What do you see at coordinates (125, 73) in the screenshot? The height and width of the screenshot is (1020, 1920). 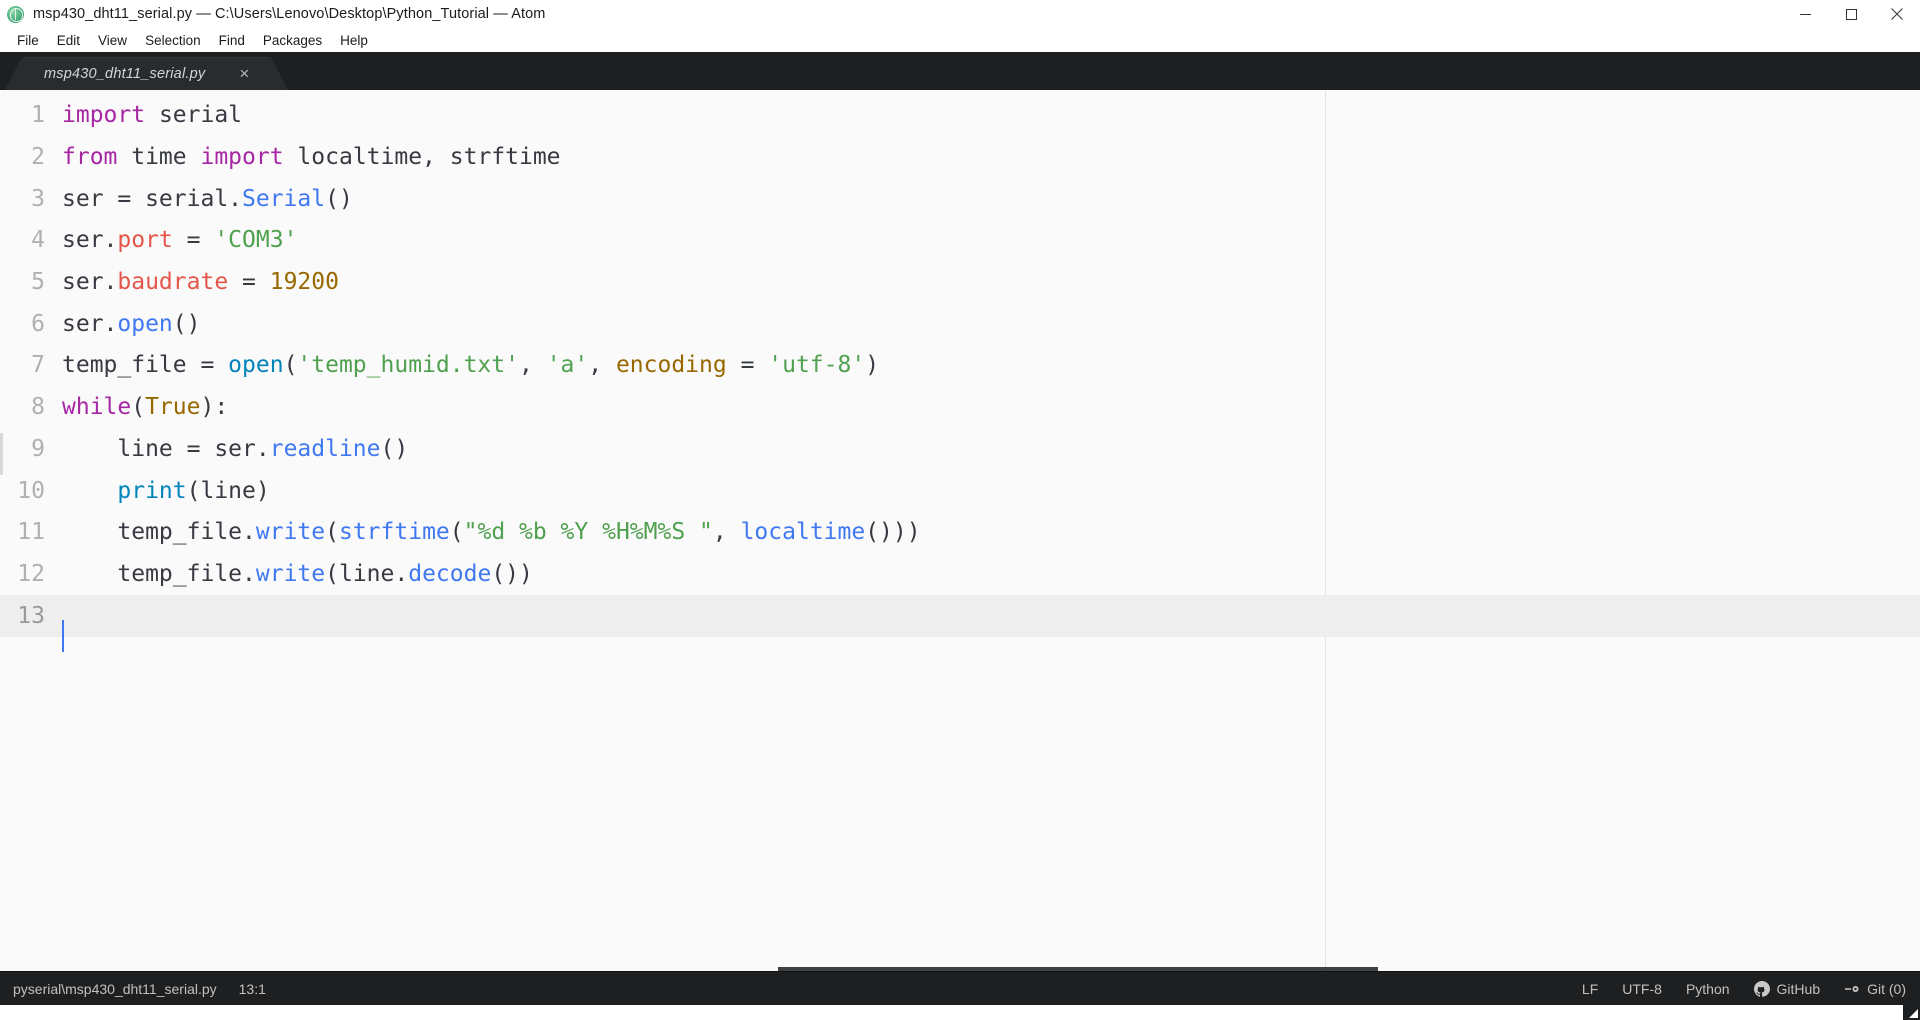 I see `tab-label: msp430_dht11_serial.py` at bounding box center [125, 73].